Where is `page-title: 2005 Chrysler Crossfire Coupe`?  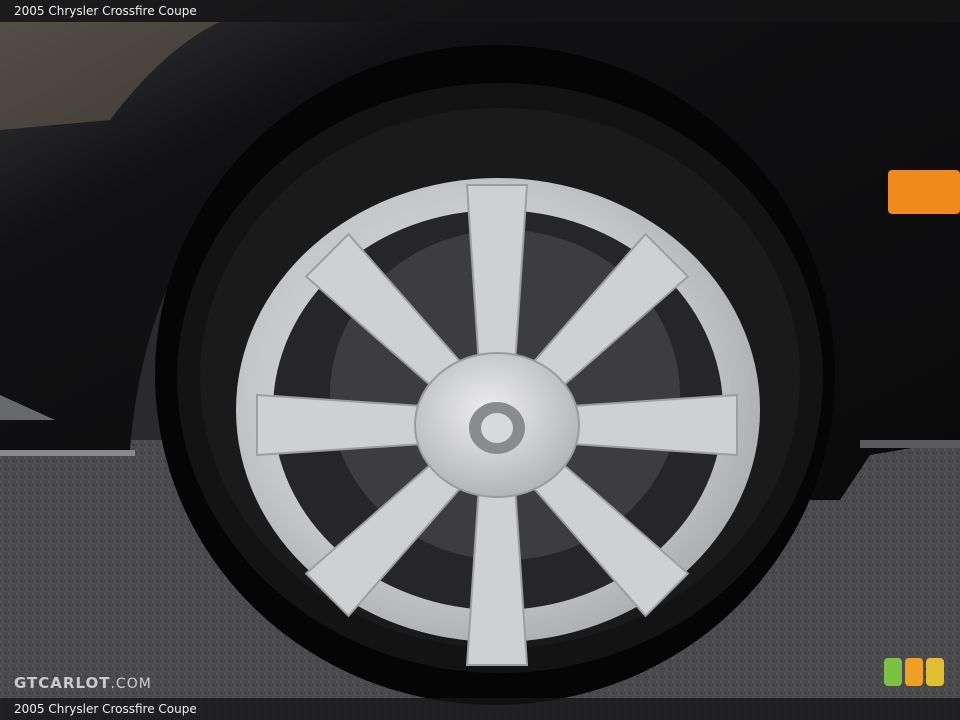
page-title: 2005 Chrysler Crossfire Coupe is located at coordinates (105, 11).